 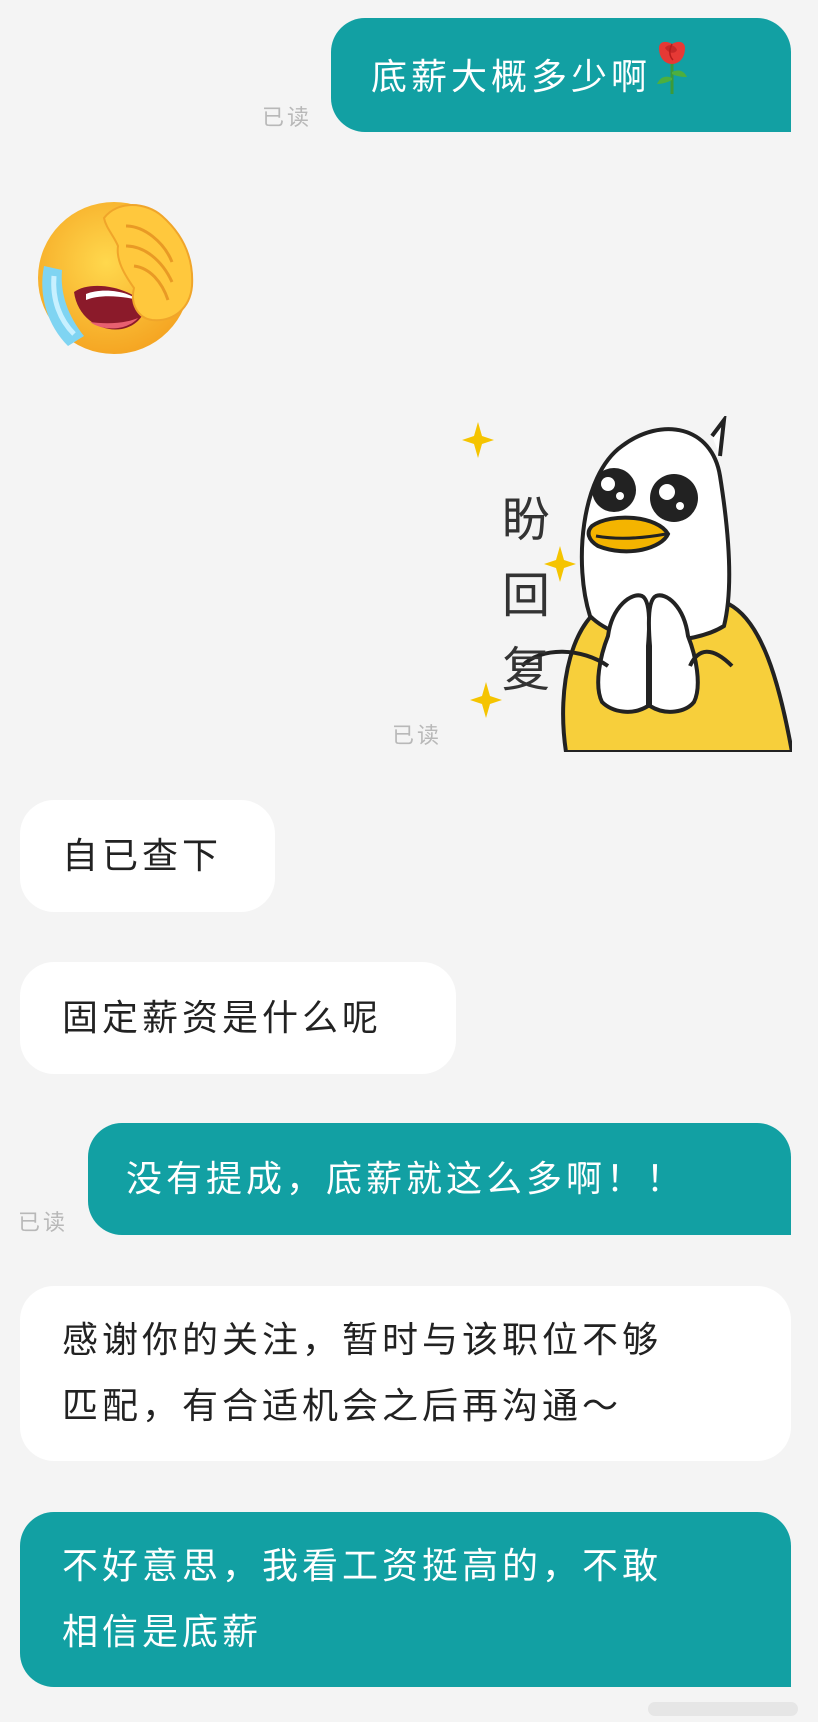 I want to click on hoping-for-reply-sticker: 盼 回 复, so click(x=628, y=583).